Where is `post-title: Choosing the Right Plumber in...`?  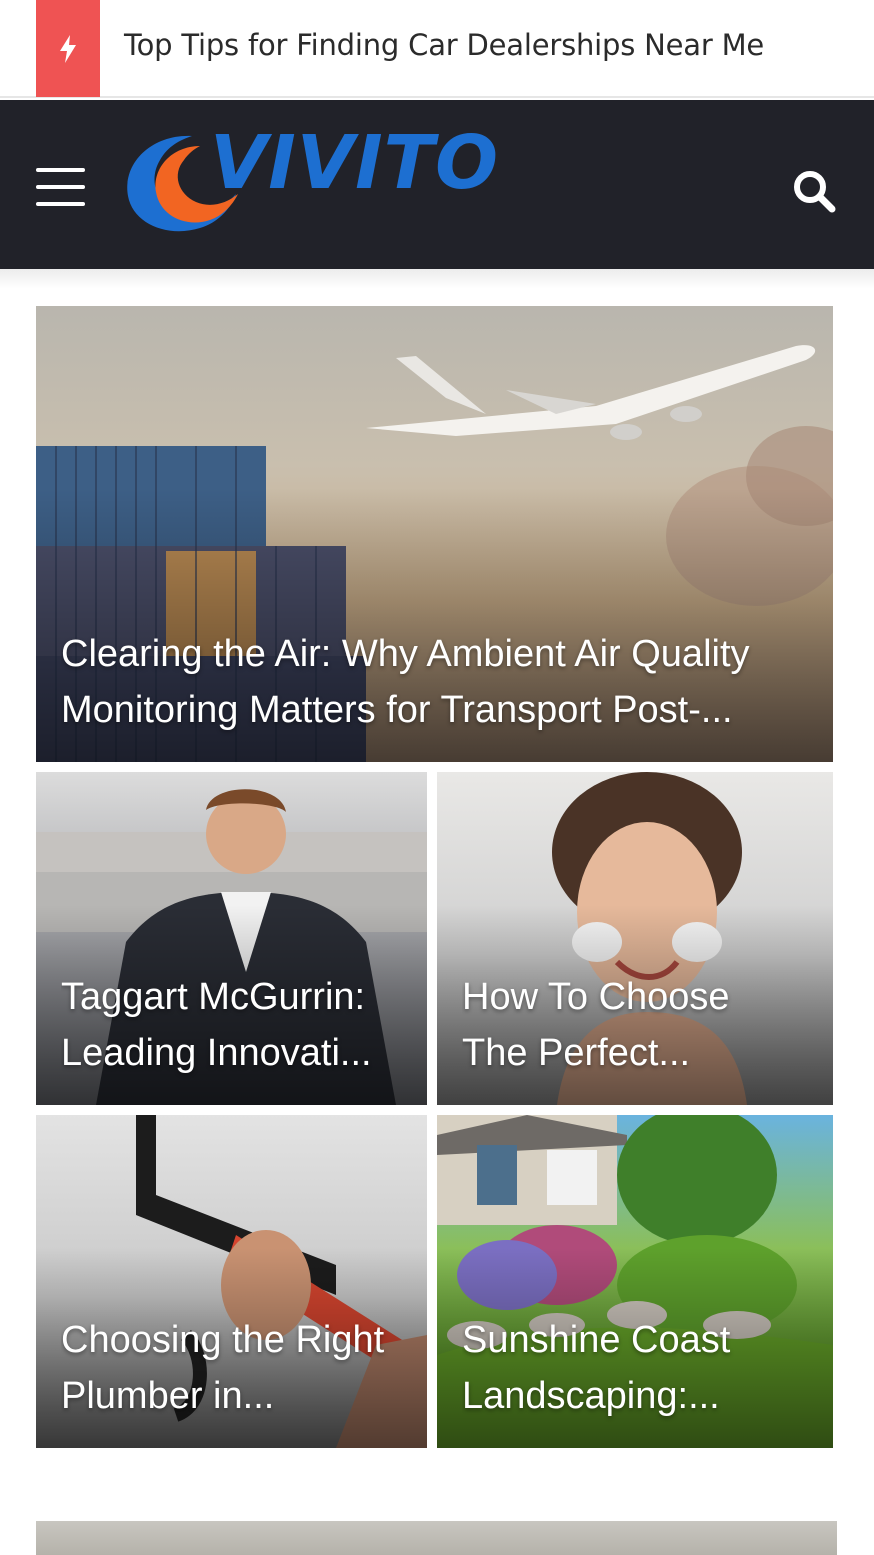
post-title: Choosing the Right Plumber in... is located at coordinates (234, 1368).